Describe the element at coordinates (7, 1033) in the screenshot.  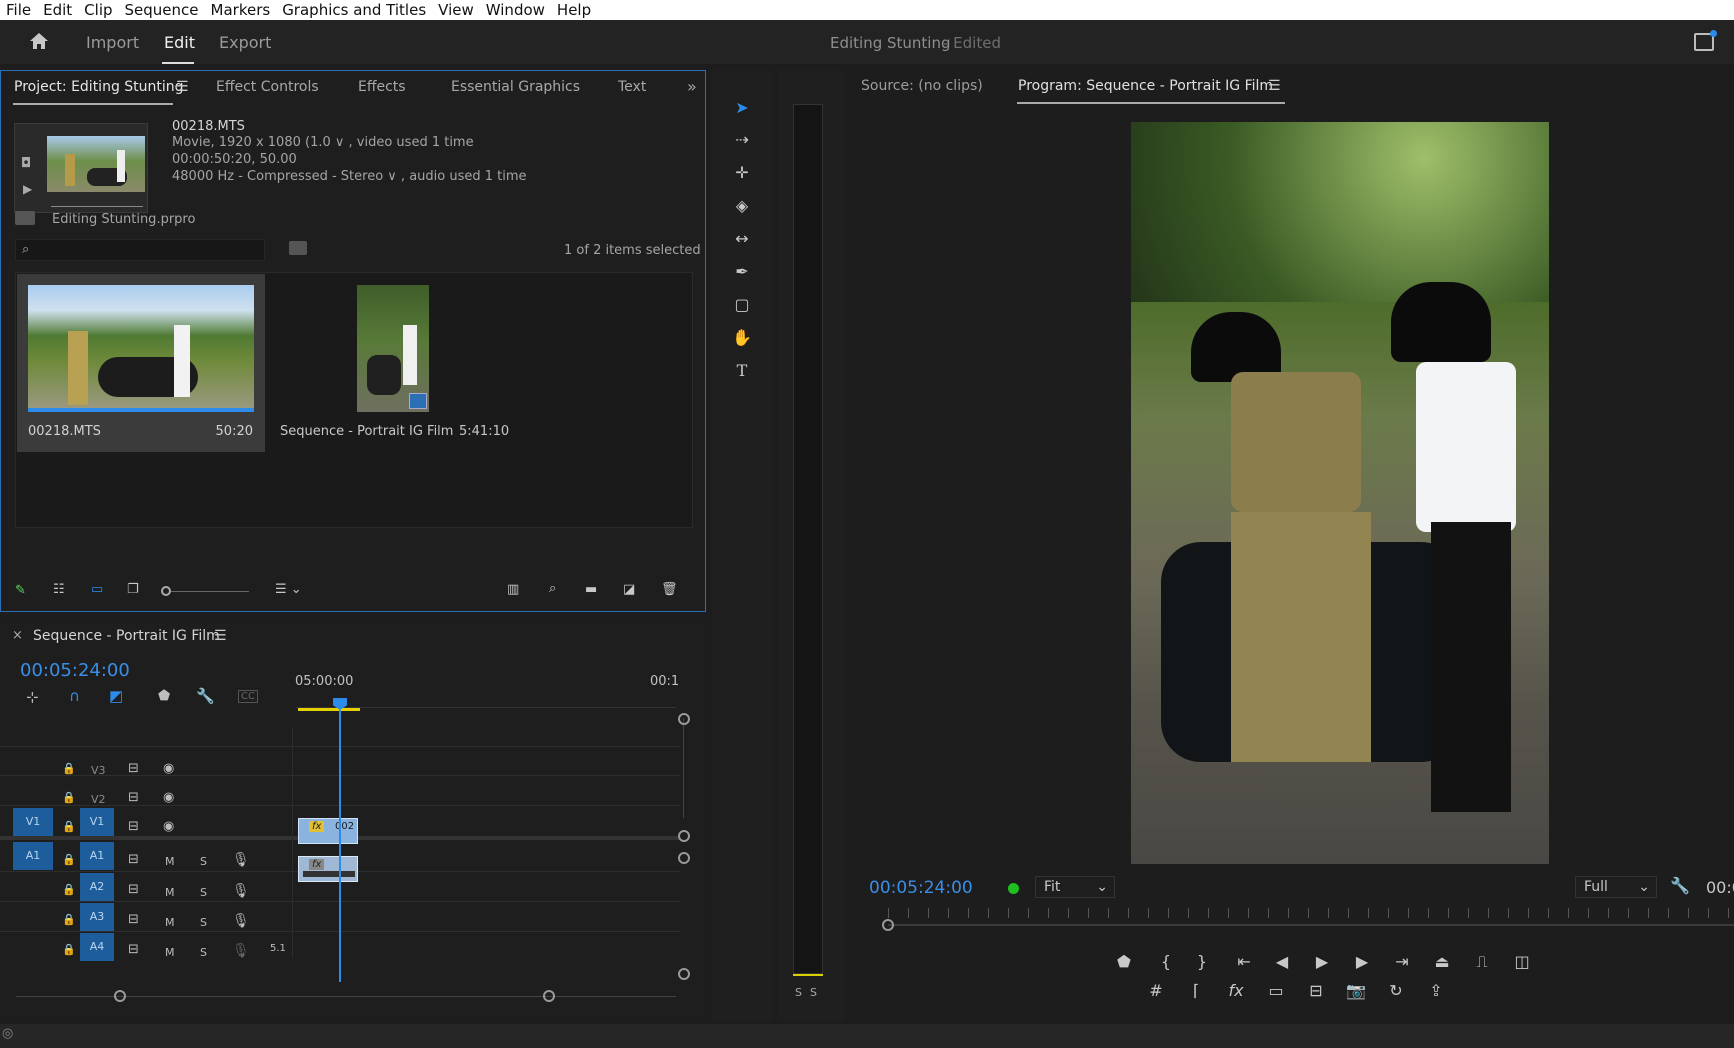
I see `creative-cloud-icon: ◎` at that location.